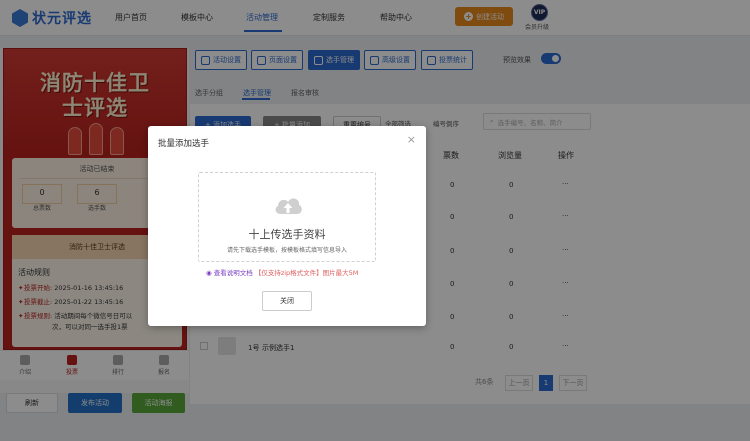 The width and height of the screenshot is (750, 441). Describe the element at coordinates (306, 273) in the screenshot. I see `file-format-note: 【仅支持zip格式文件】图片最大5M` at that location.